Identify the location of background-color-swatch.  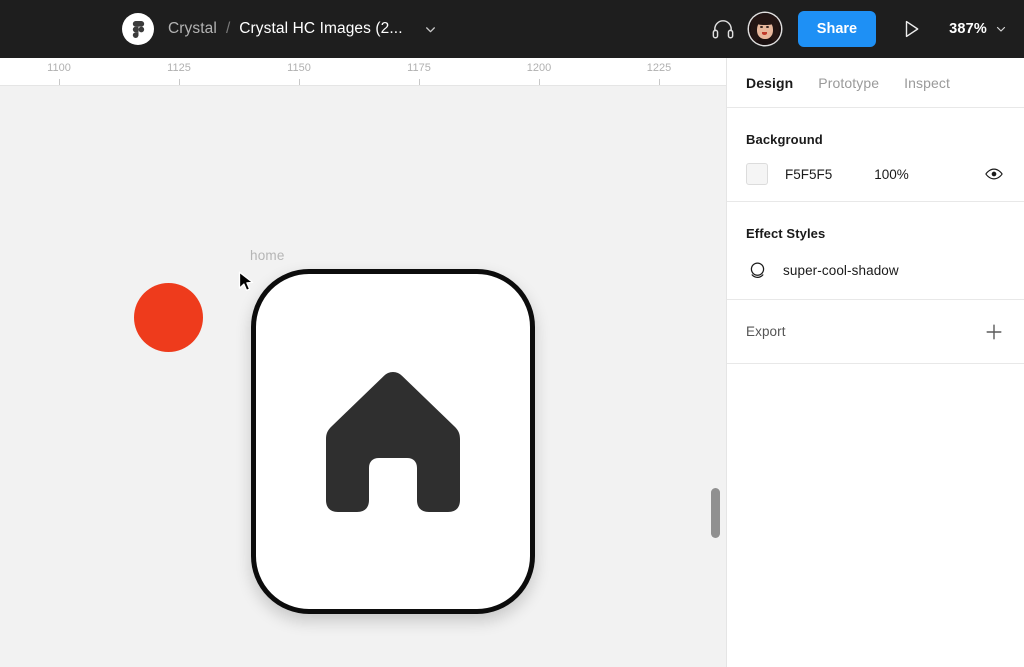
(757, 174).